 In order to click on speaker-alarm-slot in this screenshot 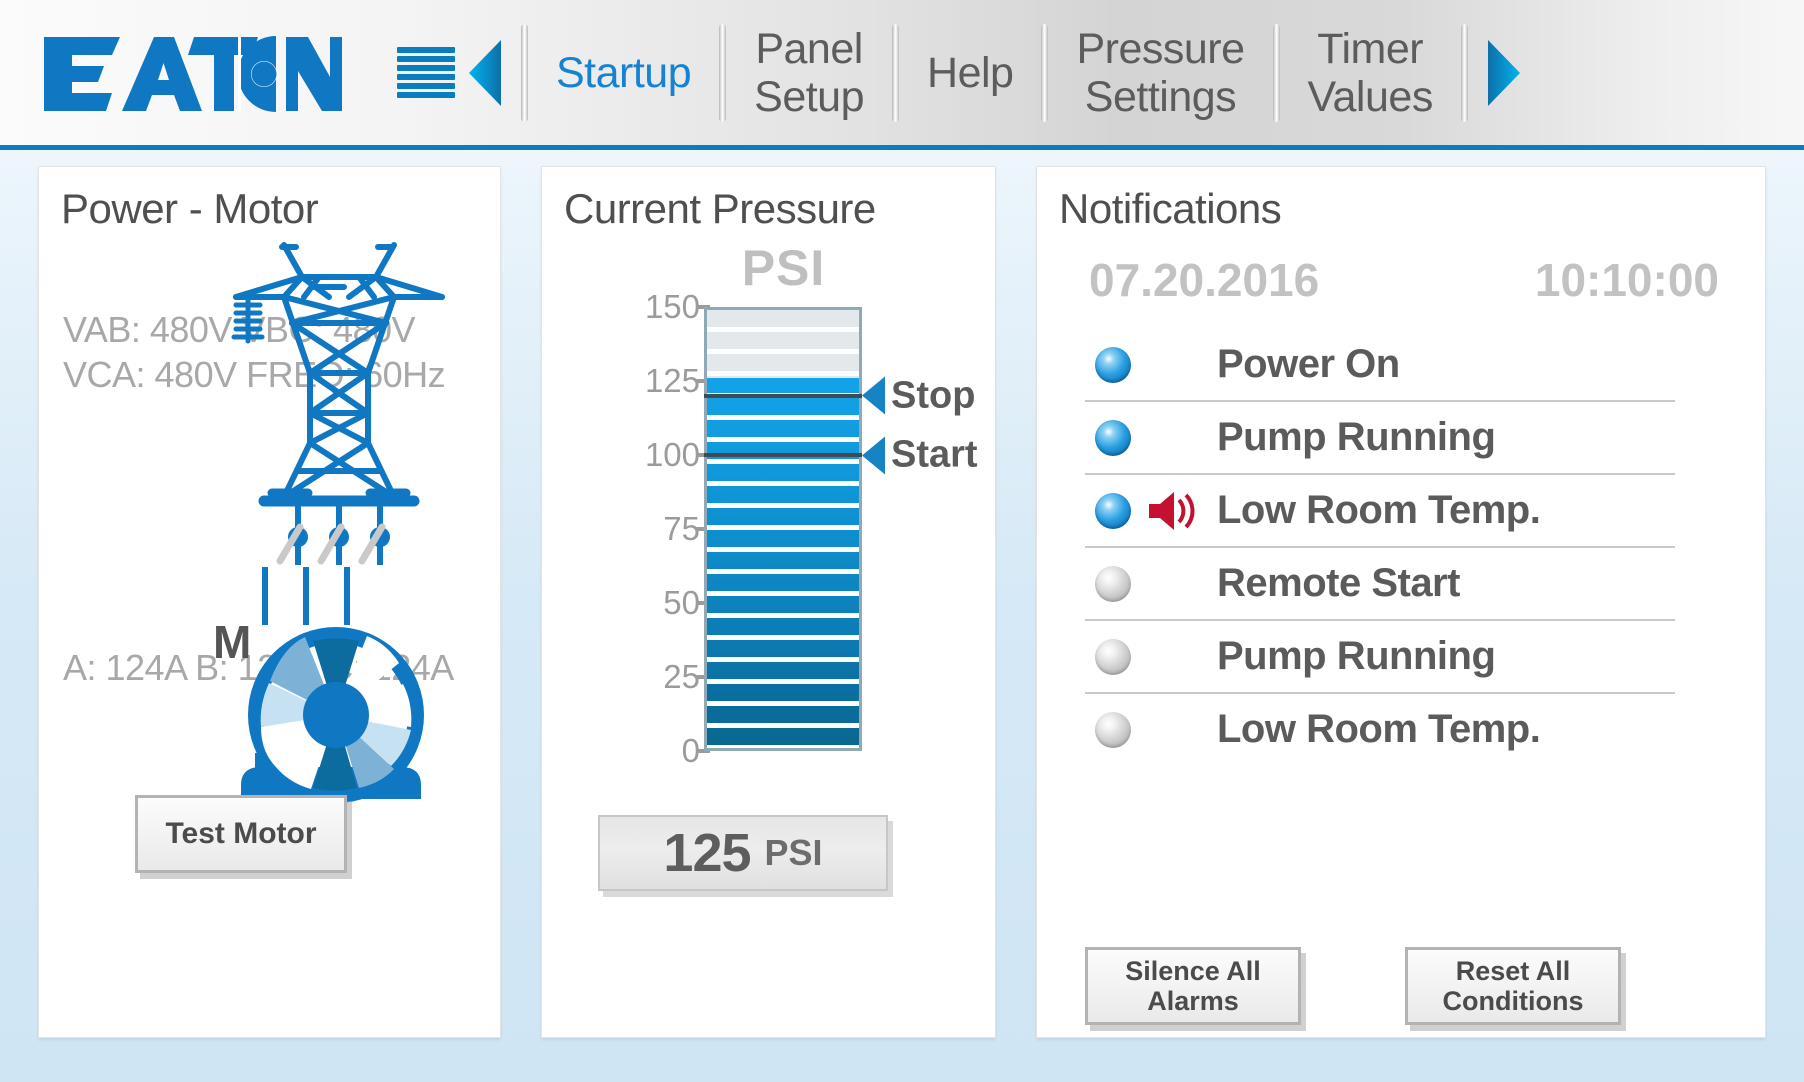, I will do `click(1174, 511)`.